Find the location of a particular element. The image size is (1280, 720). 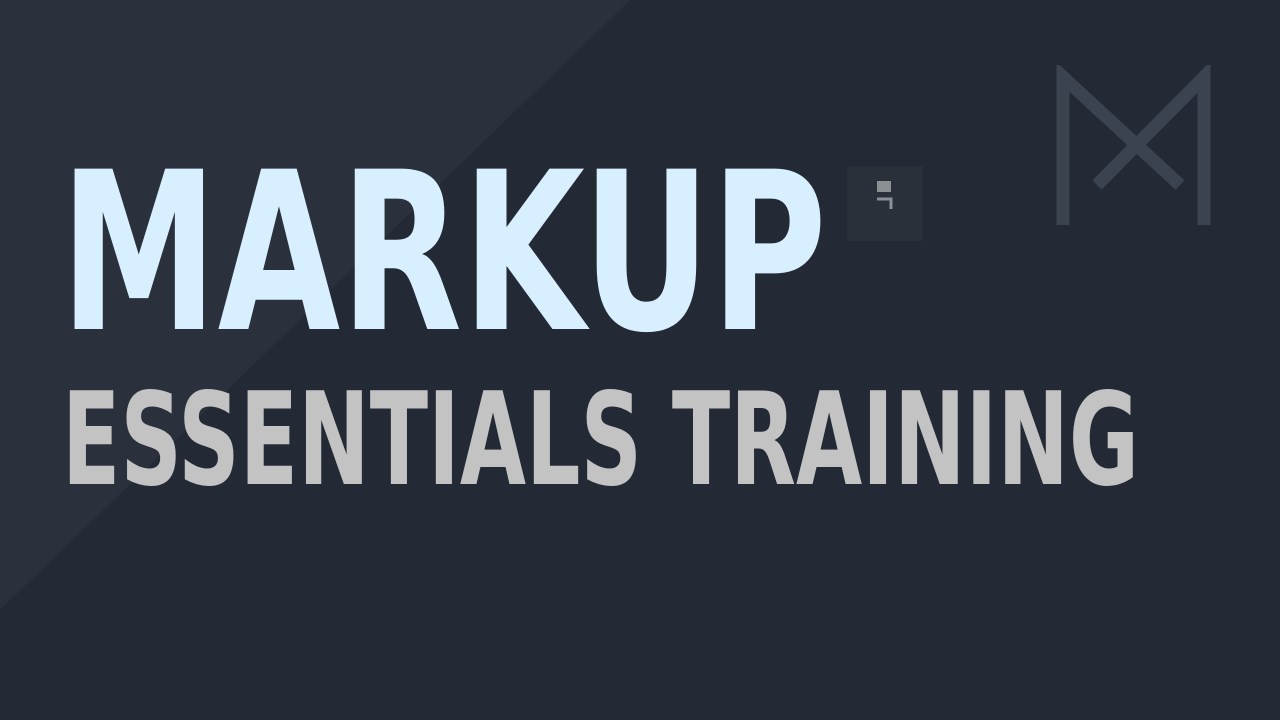

caption-hook-icon is located at coordinates (885, 203).